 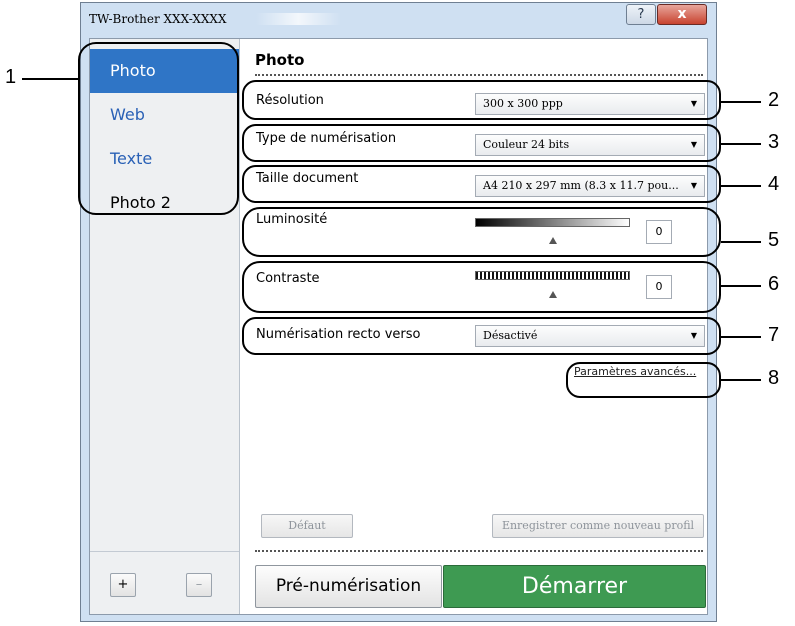 I want to click on add-profile-button: +, so click(x=123, y=585).